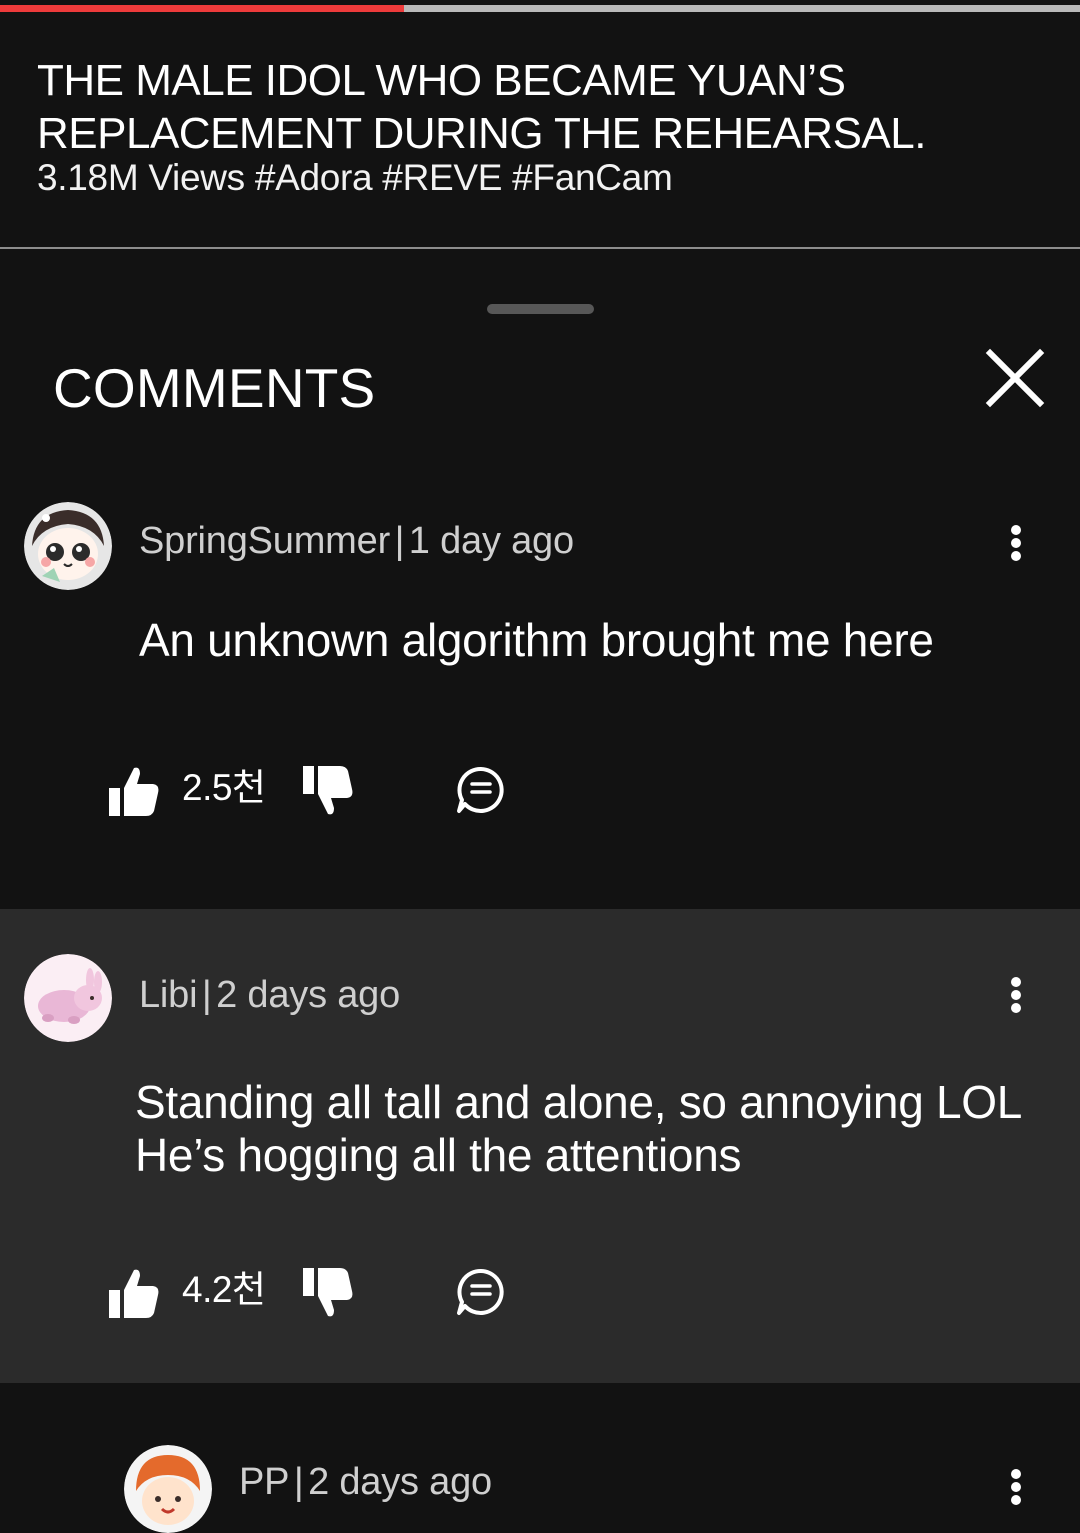  I want to click on video-progress-bar, so click(540, 6).